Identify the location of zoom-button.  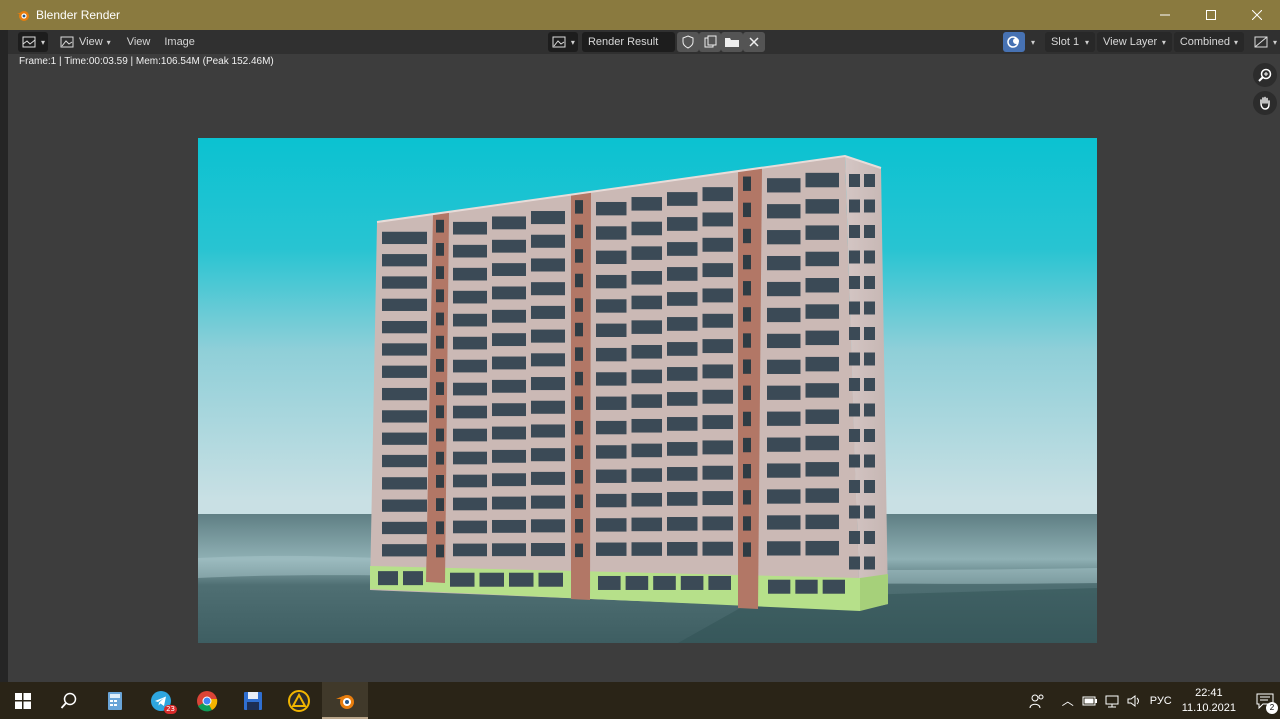
(1265, 75).